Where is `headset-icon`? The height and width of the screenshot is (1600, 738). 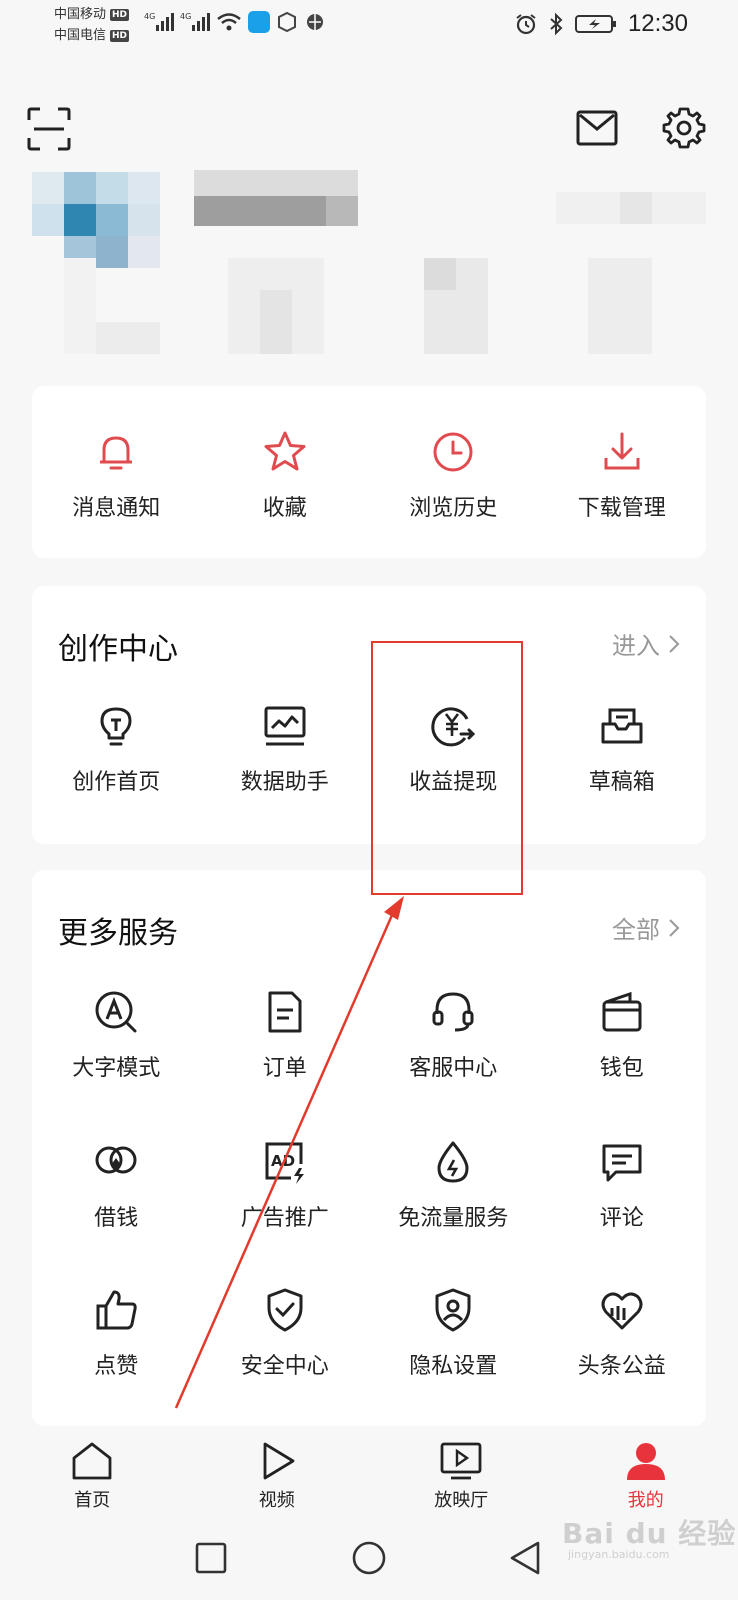
headset-icon is located at coordinates (453, 1012).